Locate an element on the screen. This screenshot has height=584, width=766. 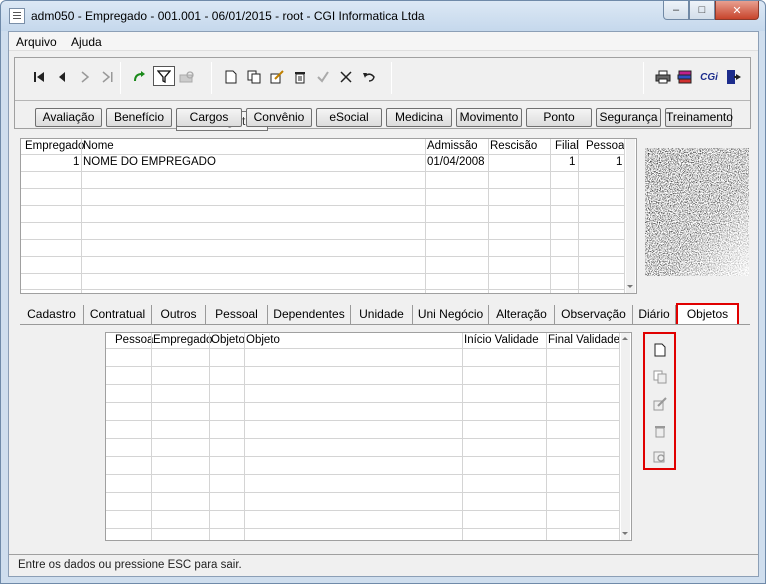
objects-grid-scrollbar is located at coordinates (625, 436).